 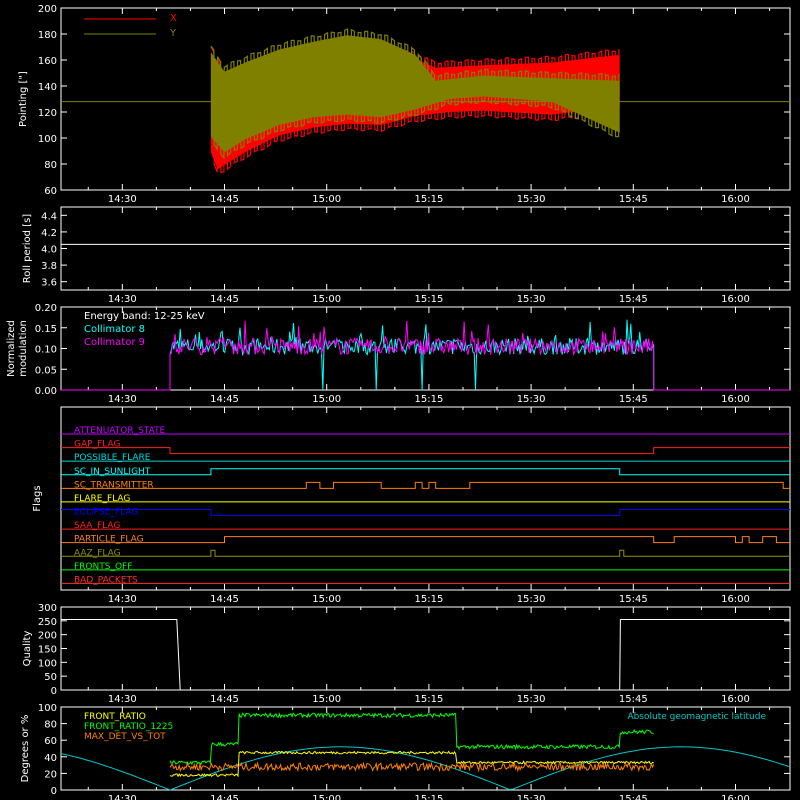 I want to click on roll-xtick-label: 14:45, so click(x=224, y=299).